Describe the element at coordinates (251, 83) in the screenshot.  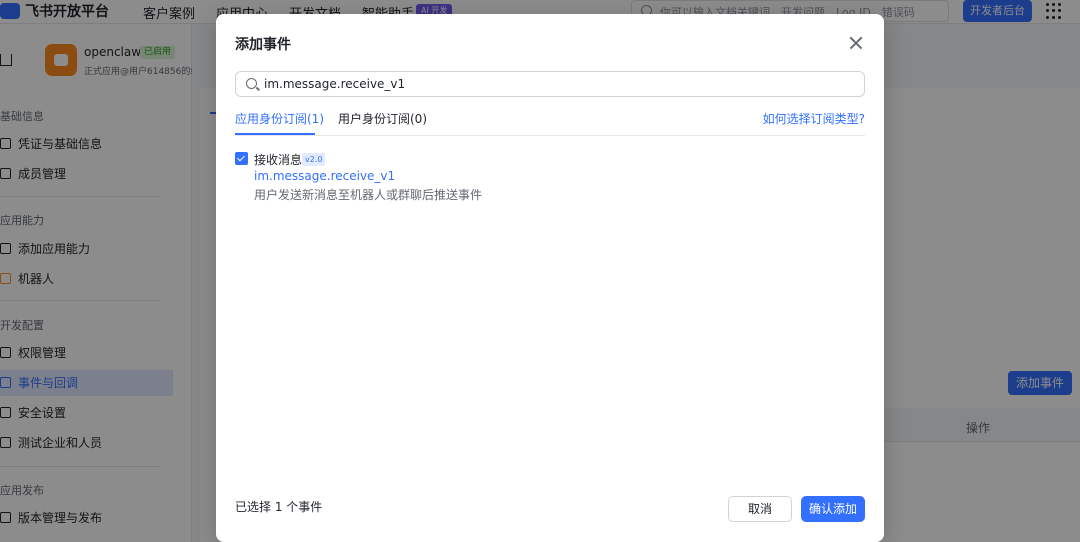
I see `search-icon` at that location.